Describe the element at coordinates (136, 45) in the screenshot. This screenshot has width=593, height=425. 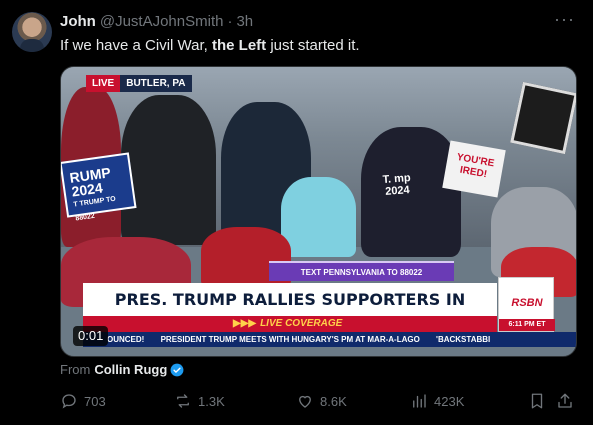
I see `tweet-text-part1: If we have a Civil War,` at that location.